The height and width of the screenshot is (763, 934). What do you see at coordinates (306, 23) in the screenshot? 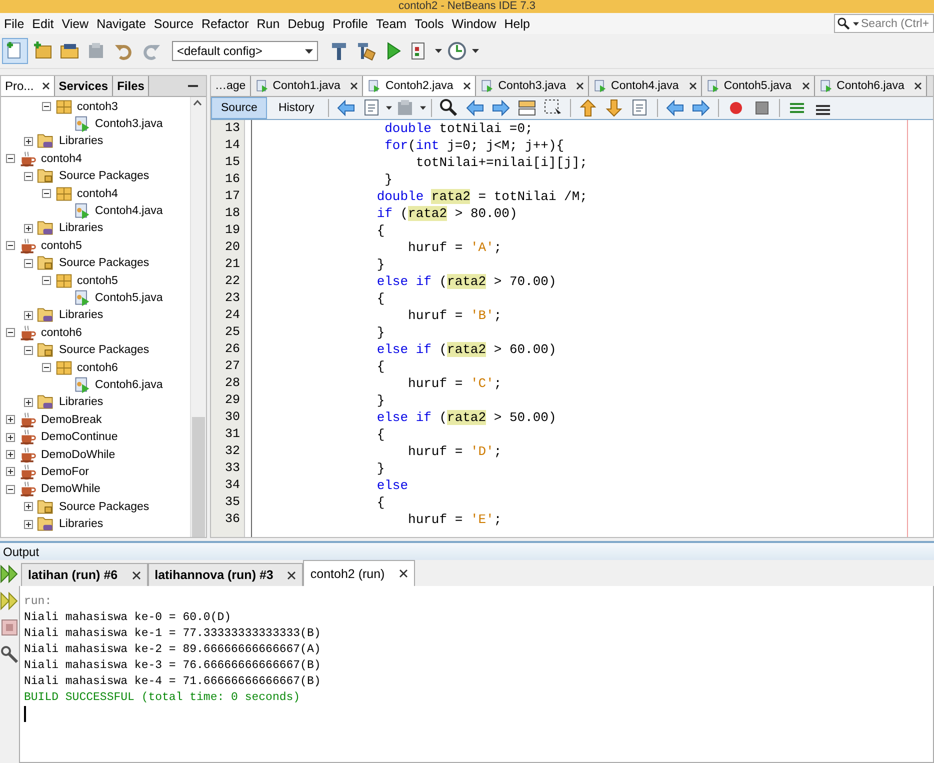
I see `menu-item: Debug` at bounding box center [306, 23].